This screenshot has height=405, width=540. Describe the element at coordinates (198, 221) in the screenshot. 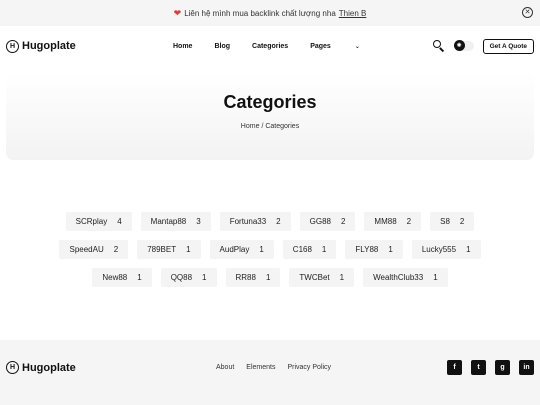

I see `category-count: 3` at that location.